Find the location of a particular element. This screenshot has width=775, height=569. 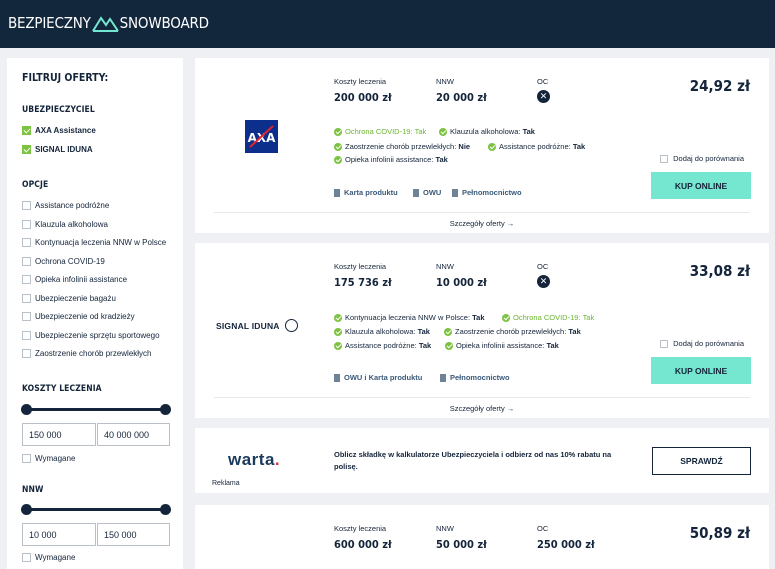

ad-tag: Reklama is located at coordinates (226, 483).